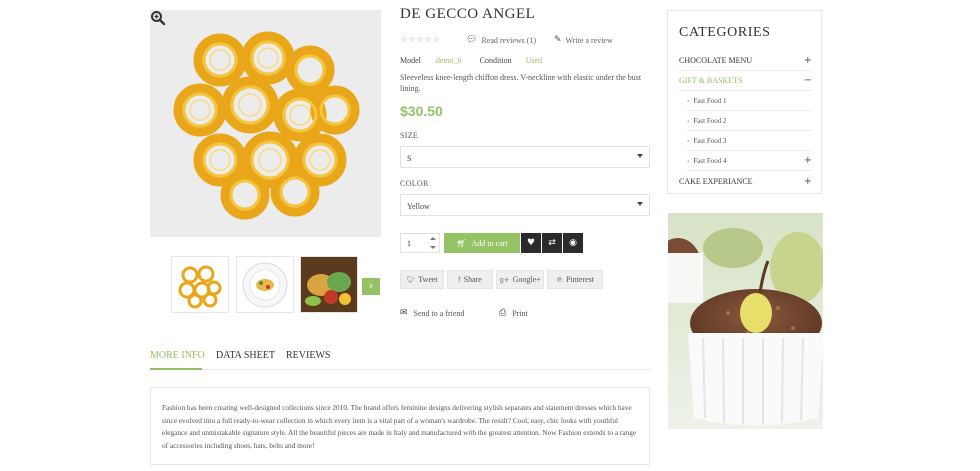 The height and width of the screenshot is (471, 980). What do you see at coordinates (716, 181) in the screenshot?
I see `category-label: CAKE EXPERIANCE` at bounding box center [716, 181].